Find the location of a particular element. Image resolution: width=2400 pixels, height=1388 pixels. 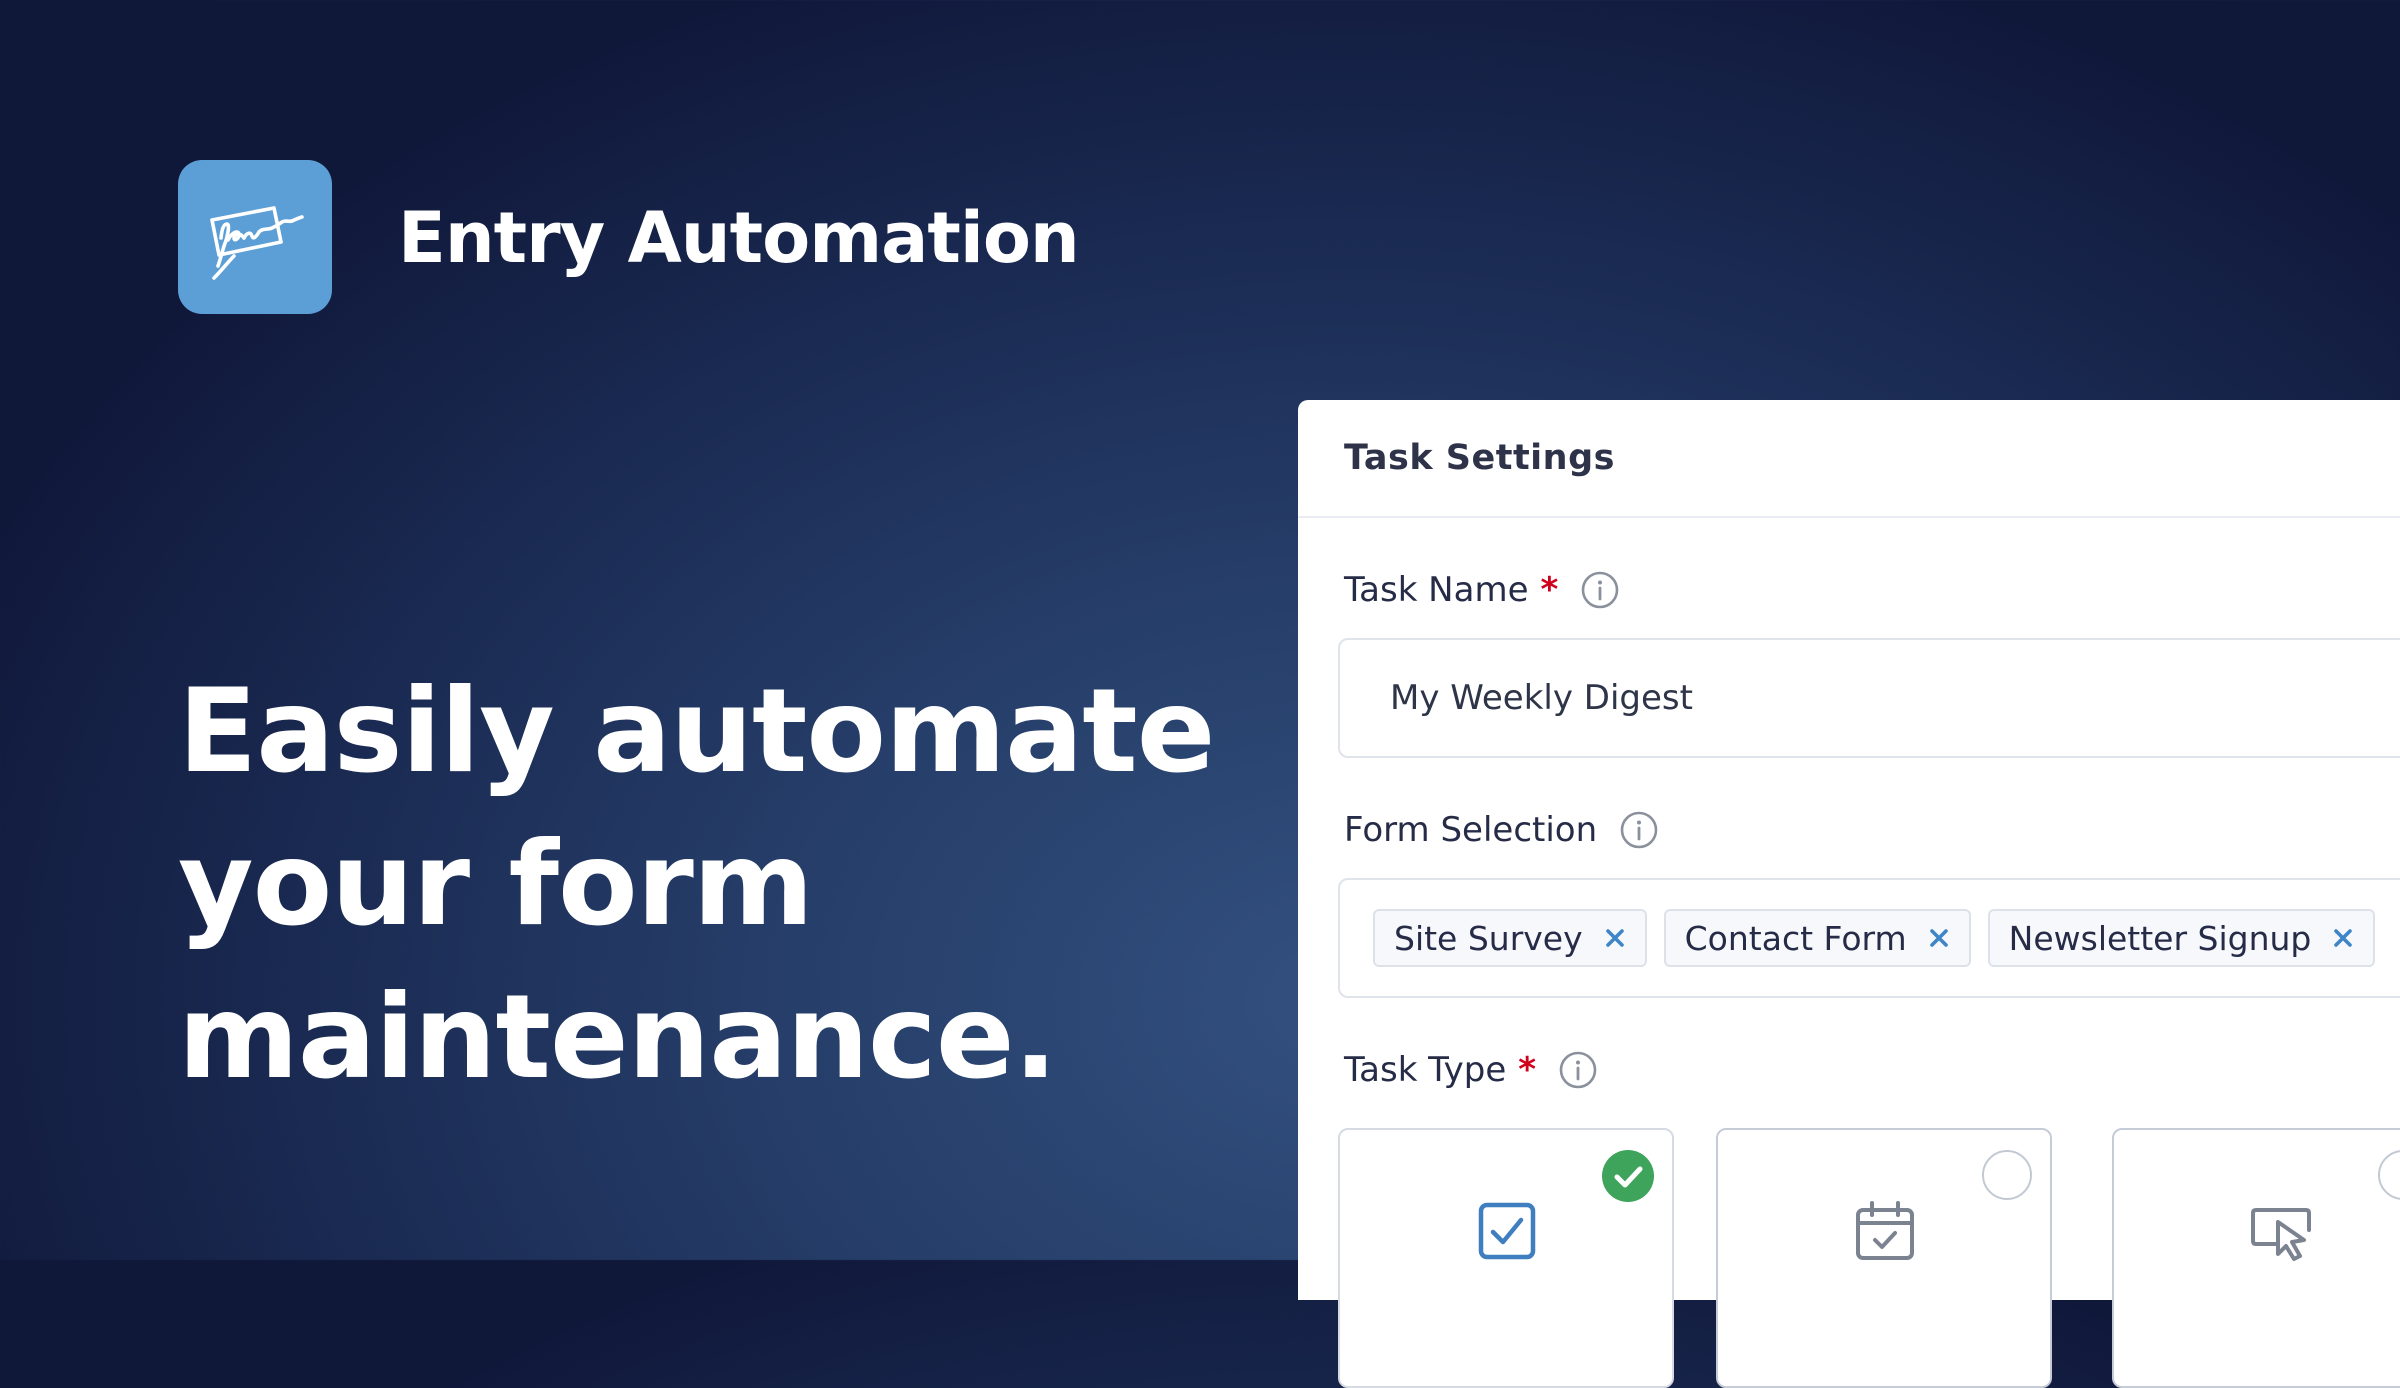

task-type-label: Task Type is located at coordinates (1425, 1070).